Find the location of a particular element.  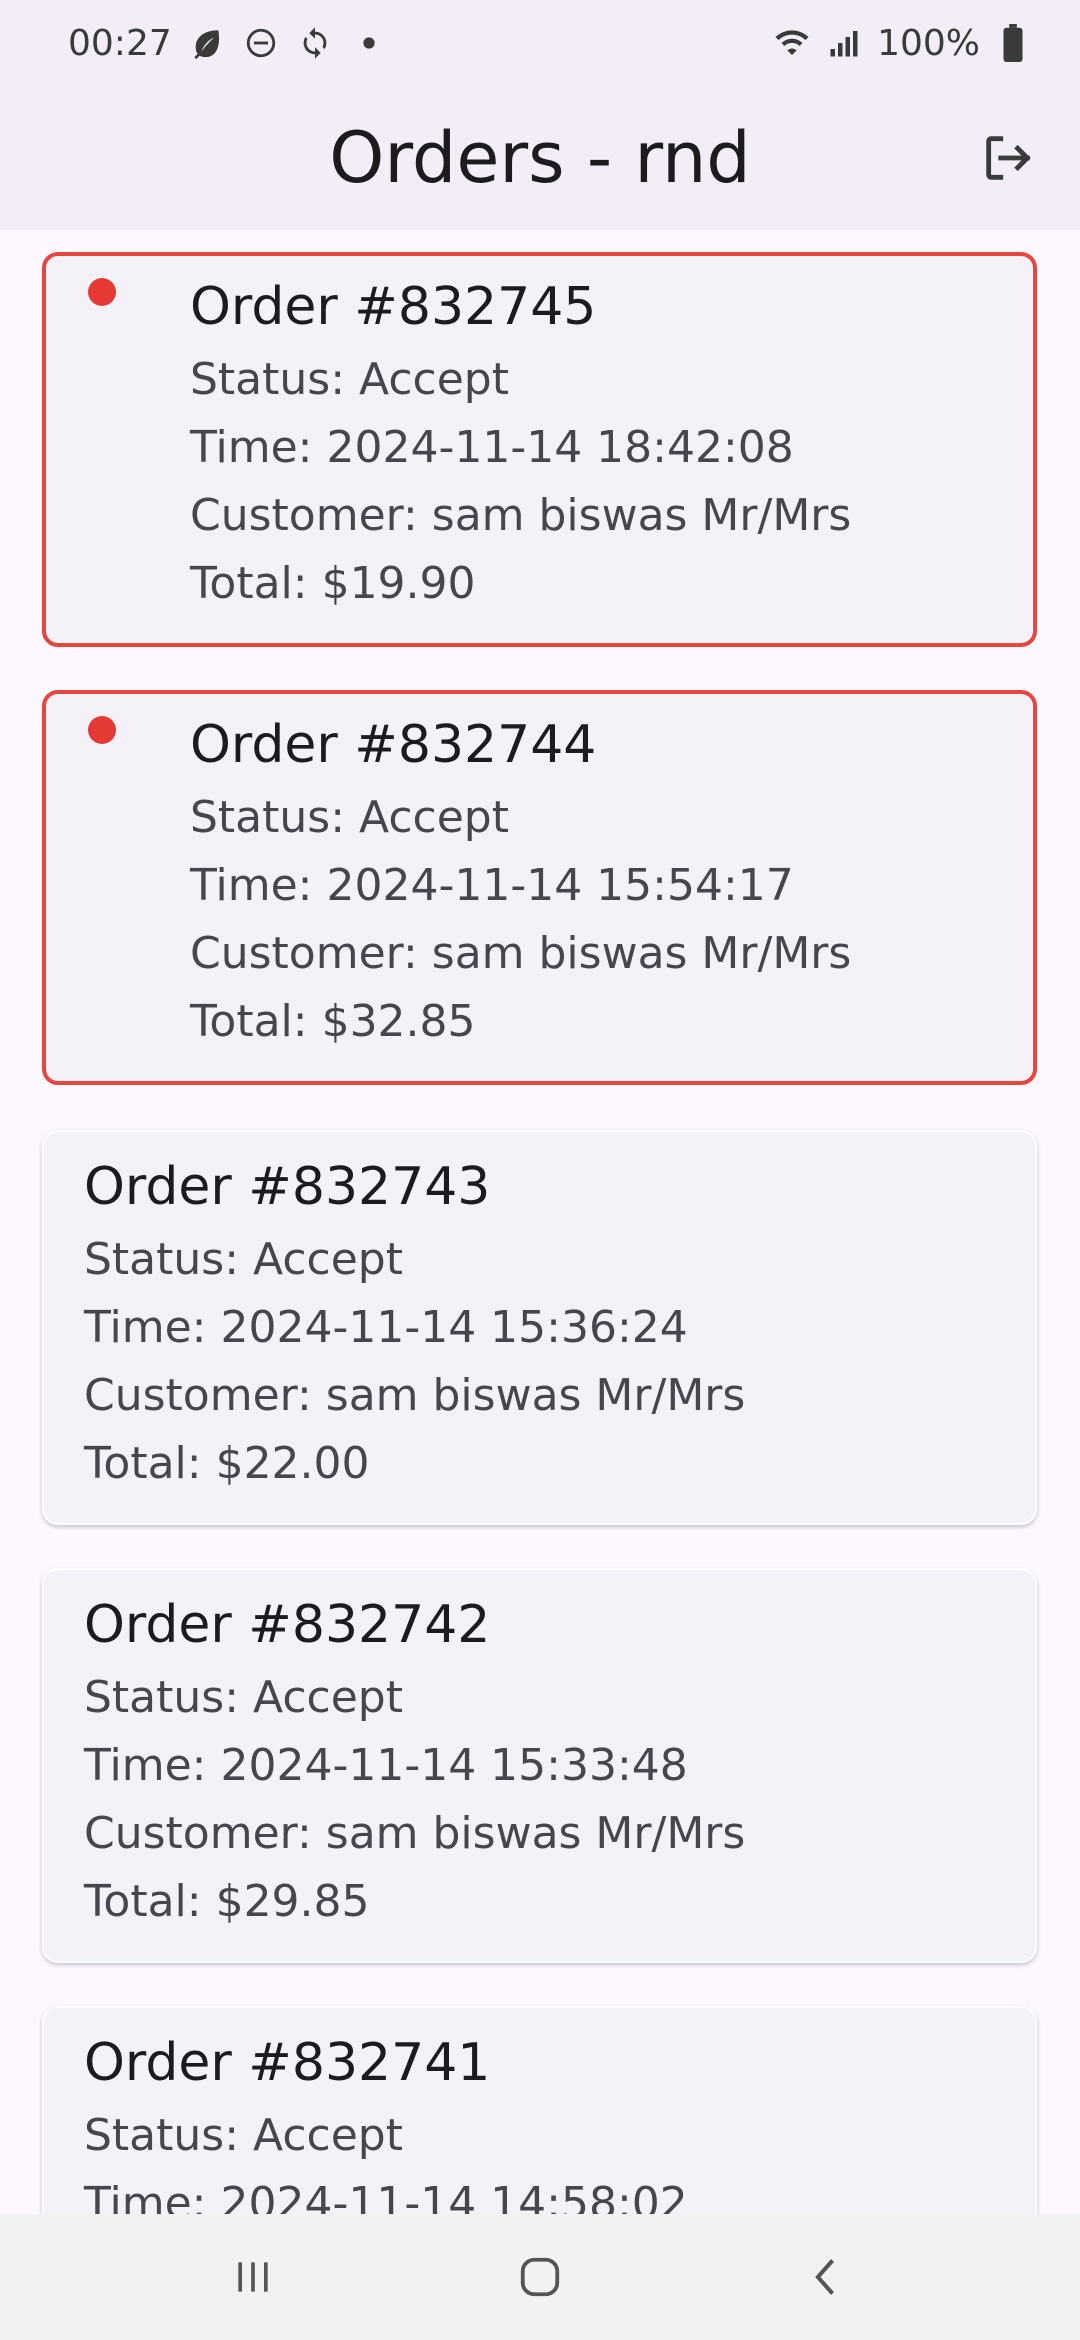

recent-apps-button is located at coordinates (253, 2277).